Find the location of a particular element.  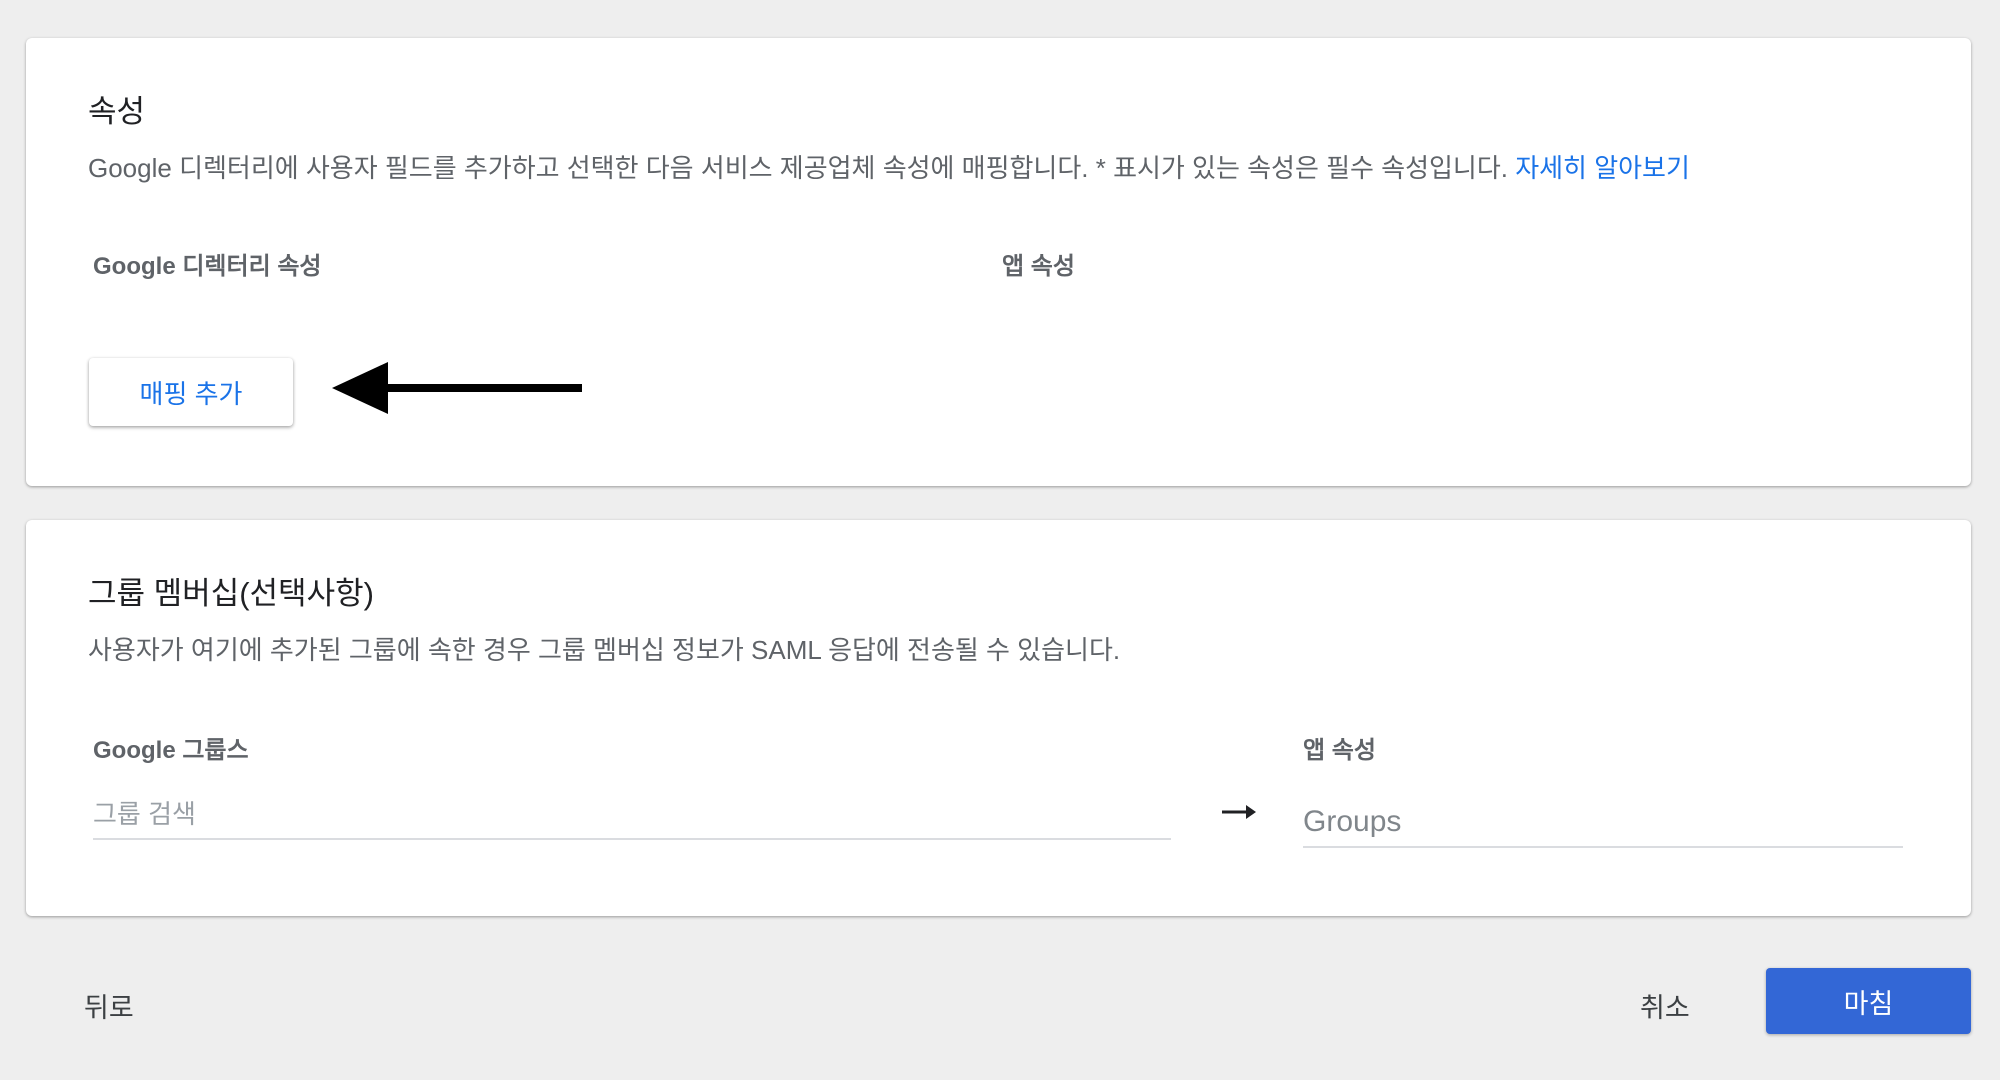

group-search-input is located at coordinates (632, 815).